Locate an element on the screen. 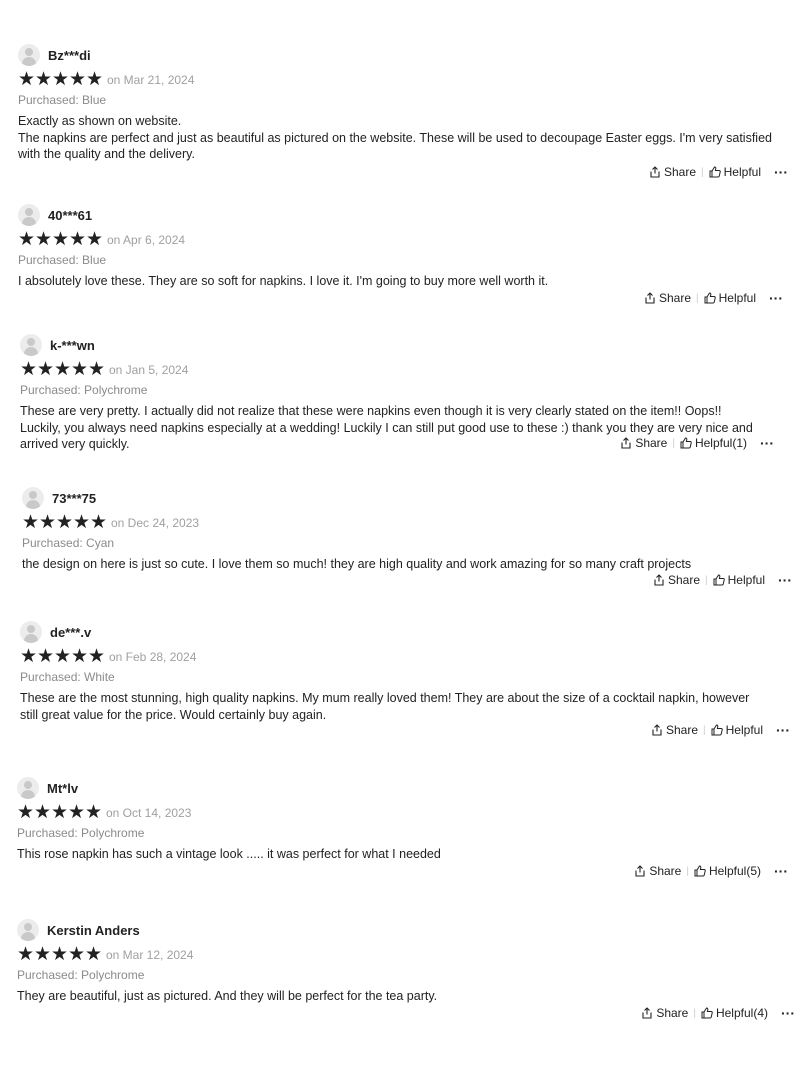 The width and height of the screenshot is (800, 1073). review-title: Exactly as shown on website. is located at coordinates (100, 121).